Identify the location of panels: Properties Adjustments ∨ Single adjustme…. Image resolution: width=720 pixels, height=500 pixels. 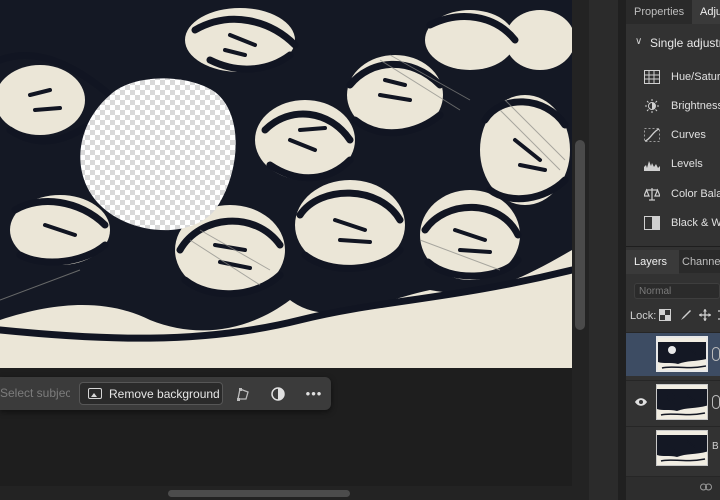
(673, 250).